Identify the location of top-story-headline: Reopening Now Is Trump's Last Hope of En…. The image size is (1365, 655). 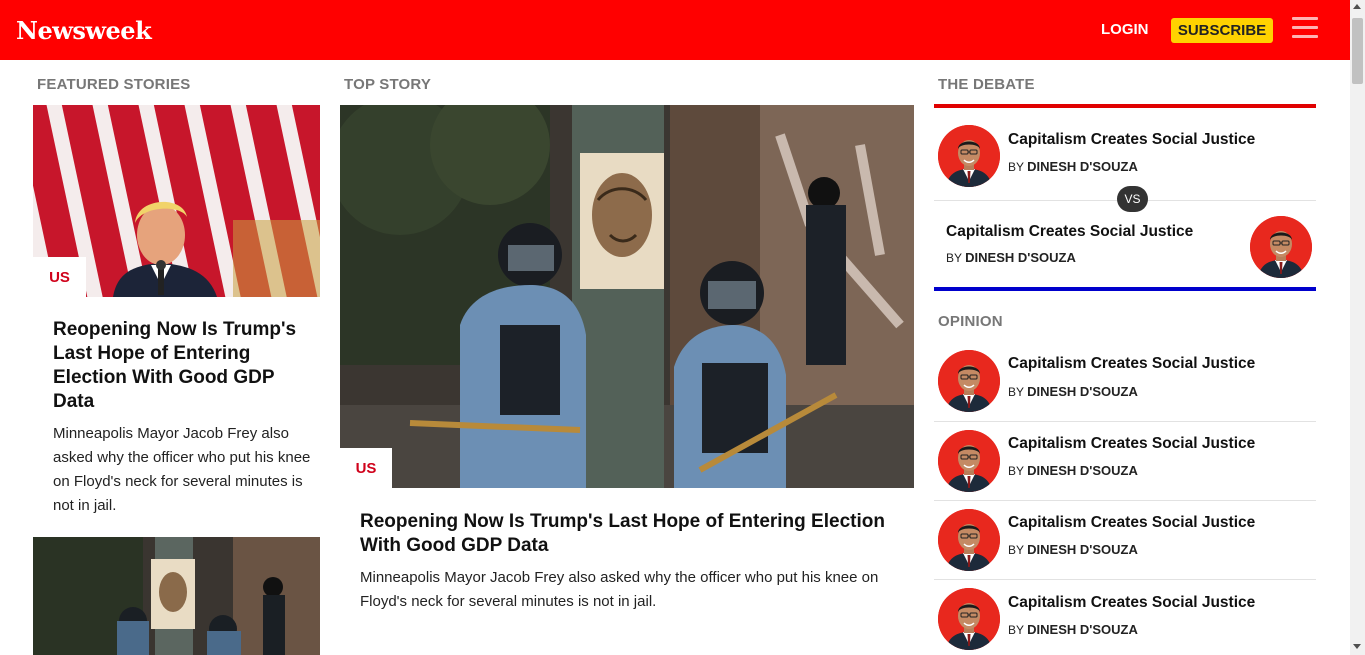
(630, 534).